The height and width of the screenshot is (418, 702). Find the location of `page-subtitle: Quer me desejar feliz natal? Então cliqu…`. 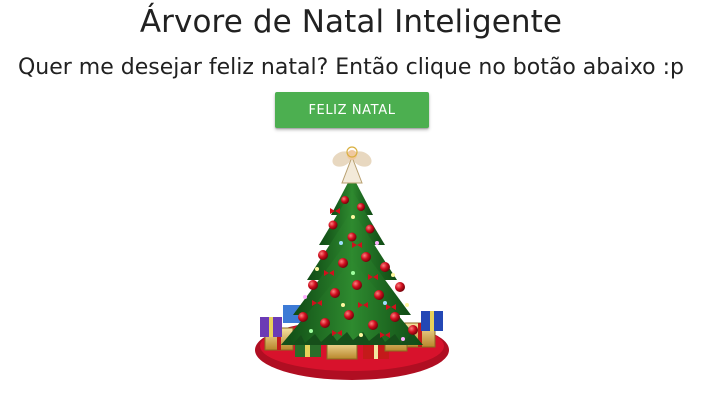

page-subtitle: Quer me desejar feliz natal? Então cliqu… is located at coordinates (351, 67).